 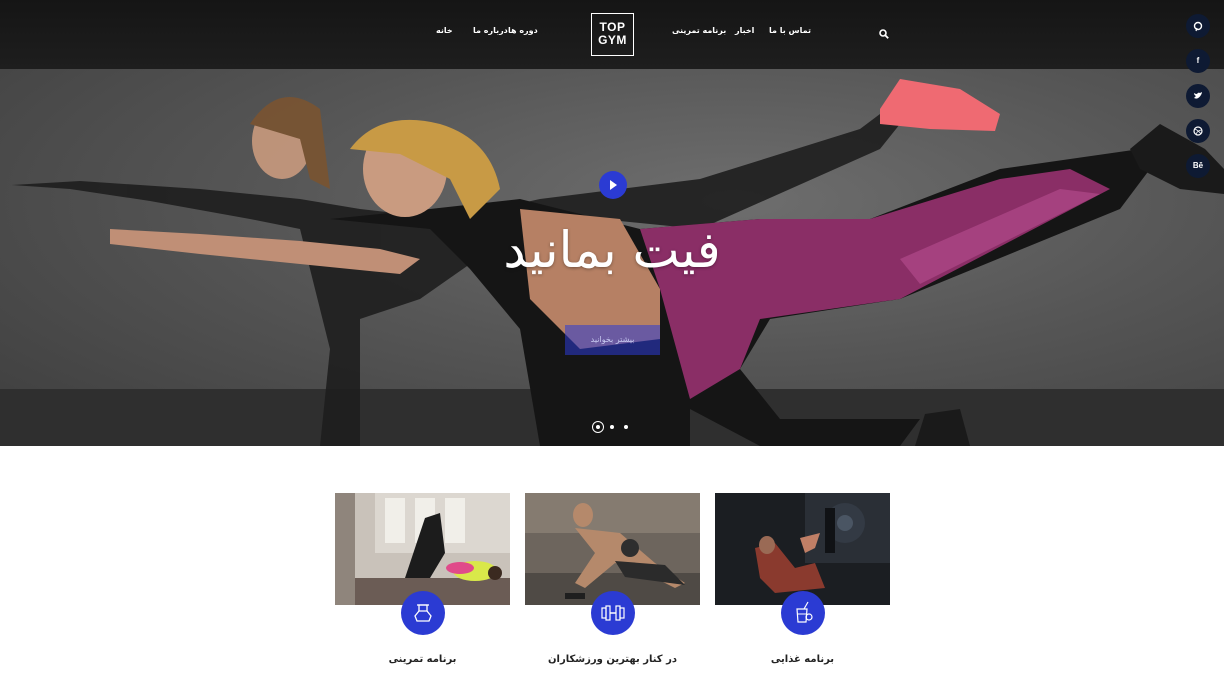 I want to click on pinterest-icon, so click(x=1198, y=26).